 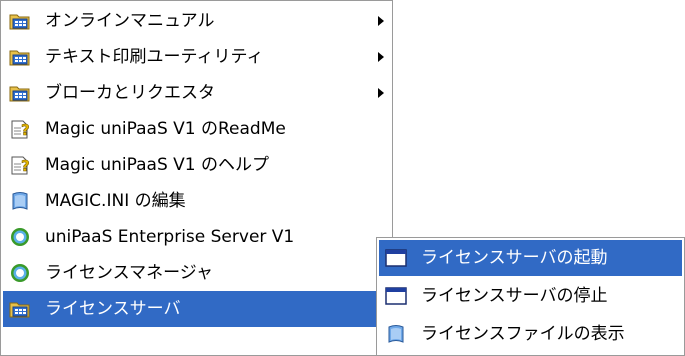 What do you see at coordinates (196, 309) in the screenshot?
I see `menu-item-license-server: ライセンスサーバ` at bounding box center [196, 309].